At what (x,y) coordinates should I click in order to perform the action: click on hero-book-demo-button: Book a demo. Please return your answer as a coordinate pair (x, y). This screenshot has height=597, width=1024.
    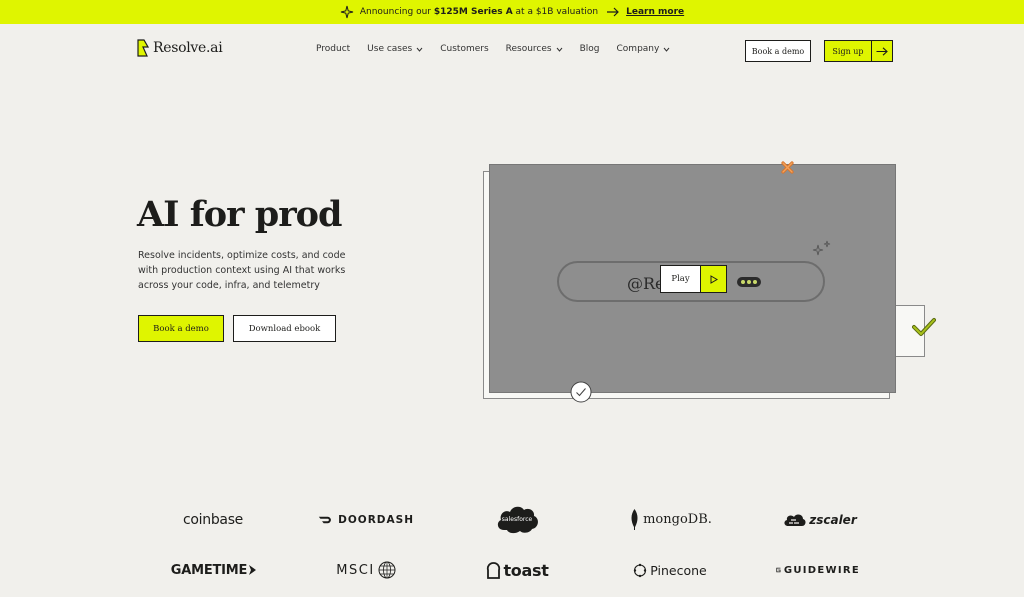
    Looking at the image, I should click on (181, 328).